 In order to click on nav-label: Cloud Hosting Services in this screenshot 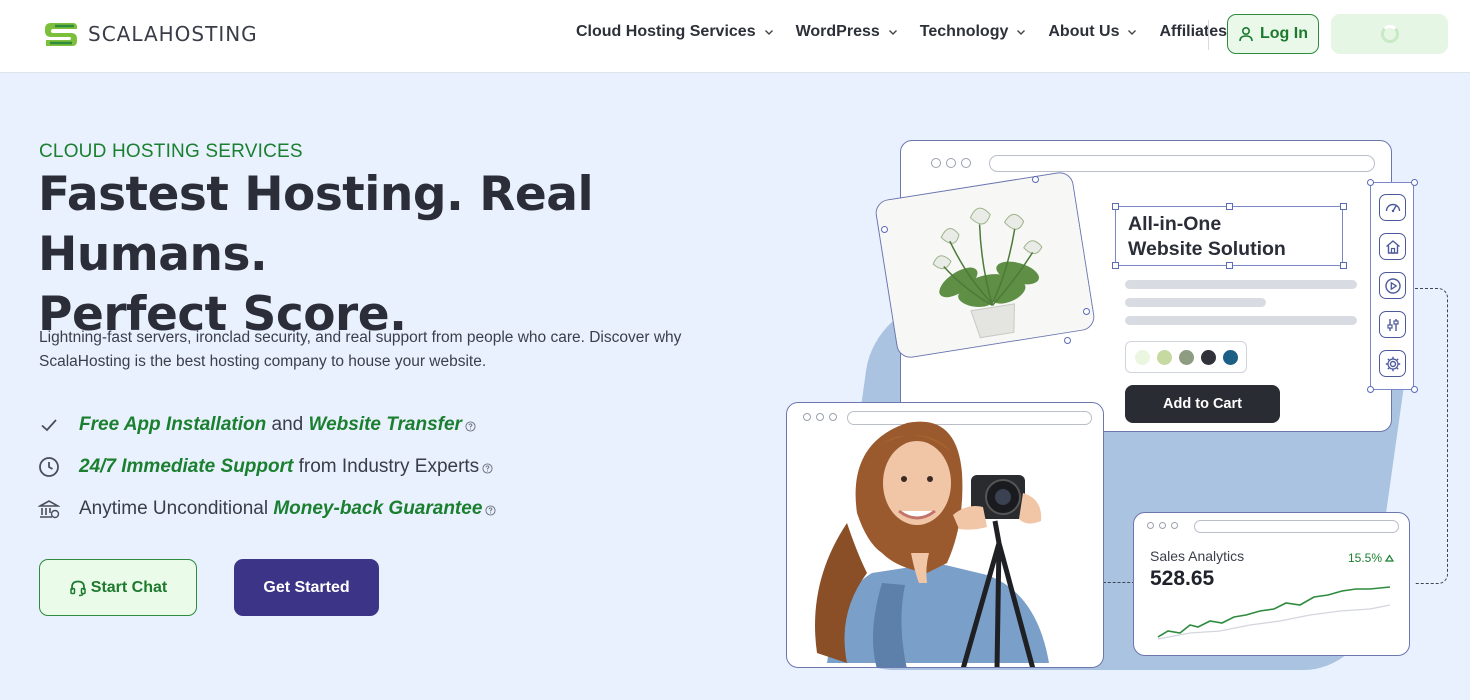, I will do `click(666, 31)`.